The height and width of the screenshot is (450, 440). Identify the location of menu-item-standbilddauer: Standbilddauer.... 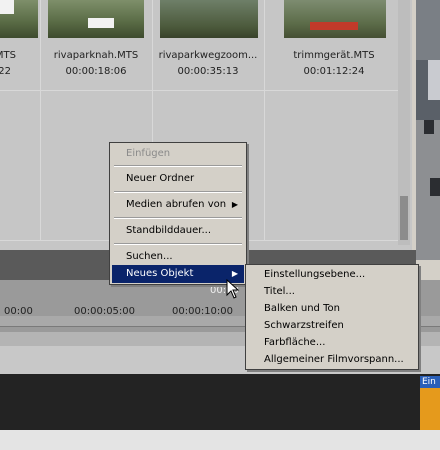
(178, 231).